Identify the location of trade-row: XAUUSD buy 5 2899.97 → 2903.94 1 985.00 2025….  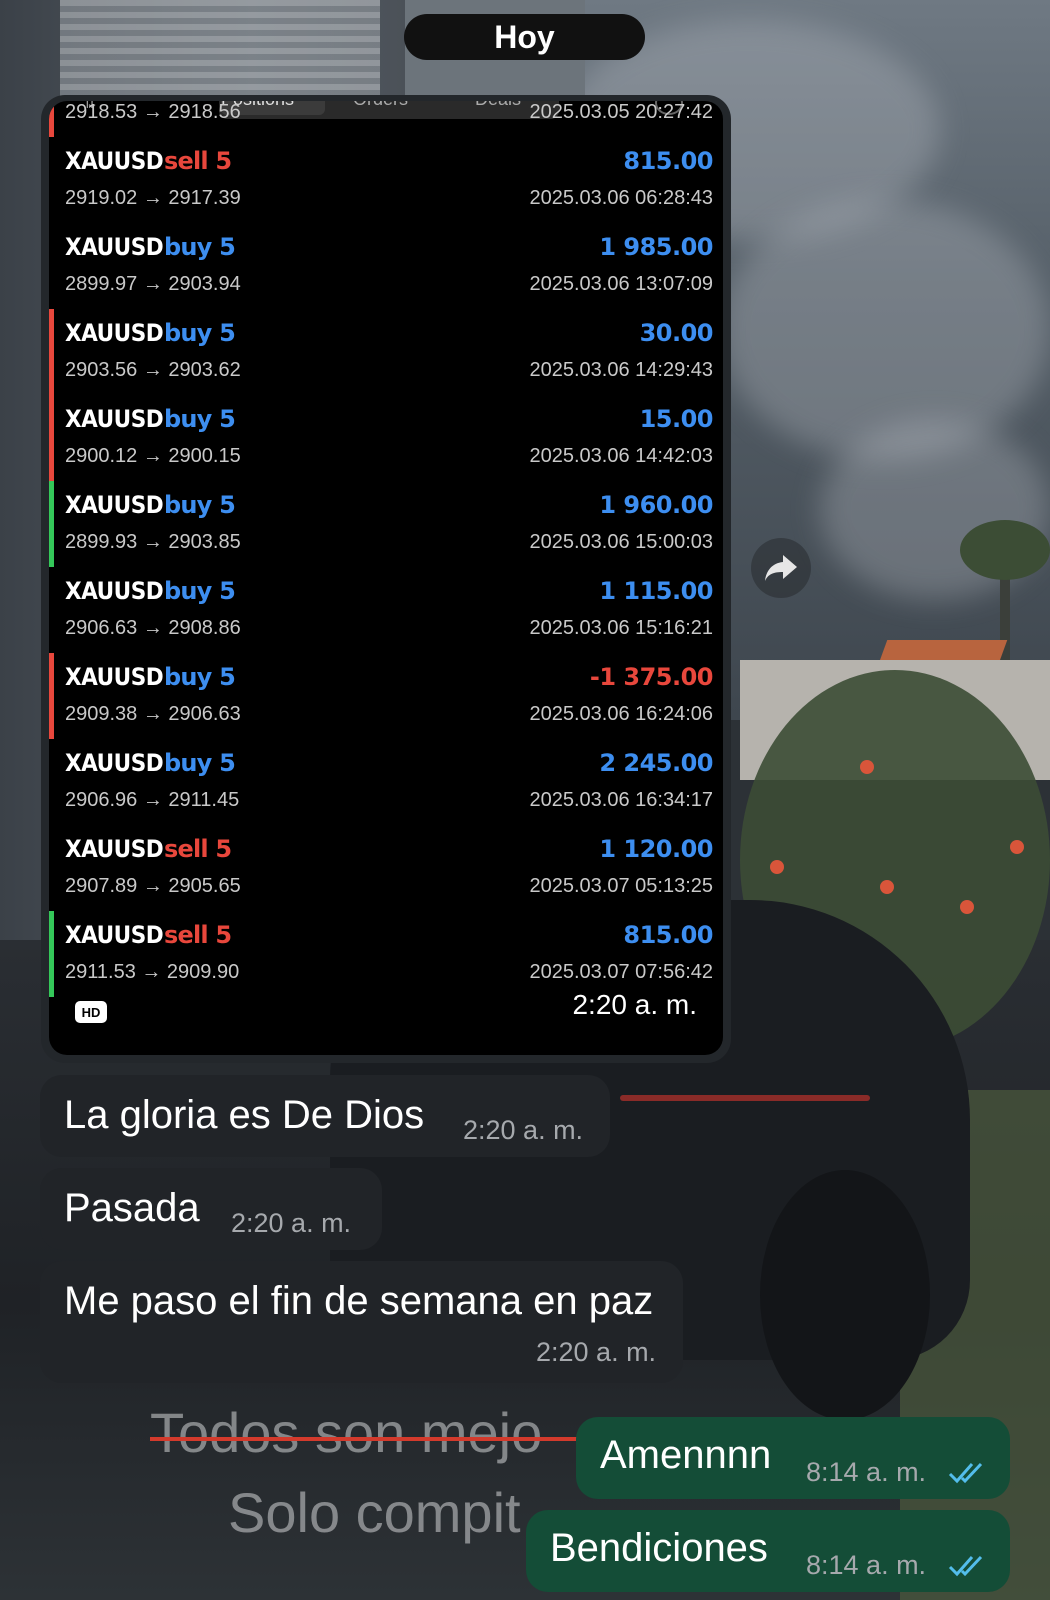
(386, 266).